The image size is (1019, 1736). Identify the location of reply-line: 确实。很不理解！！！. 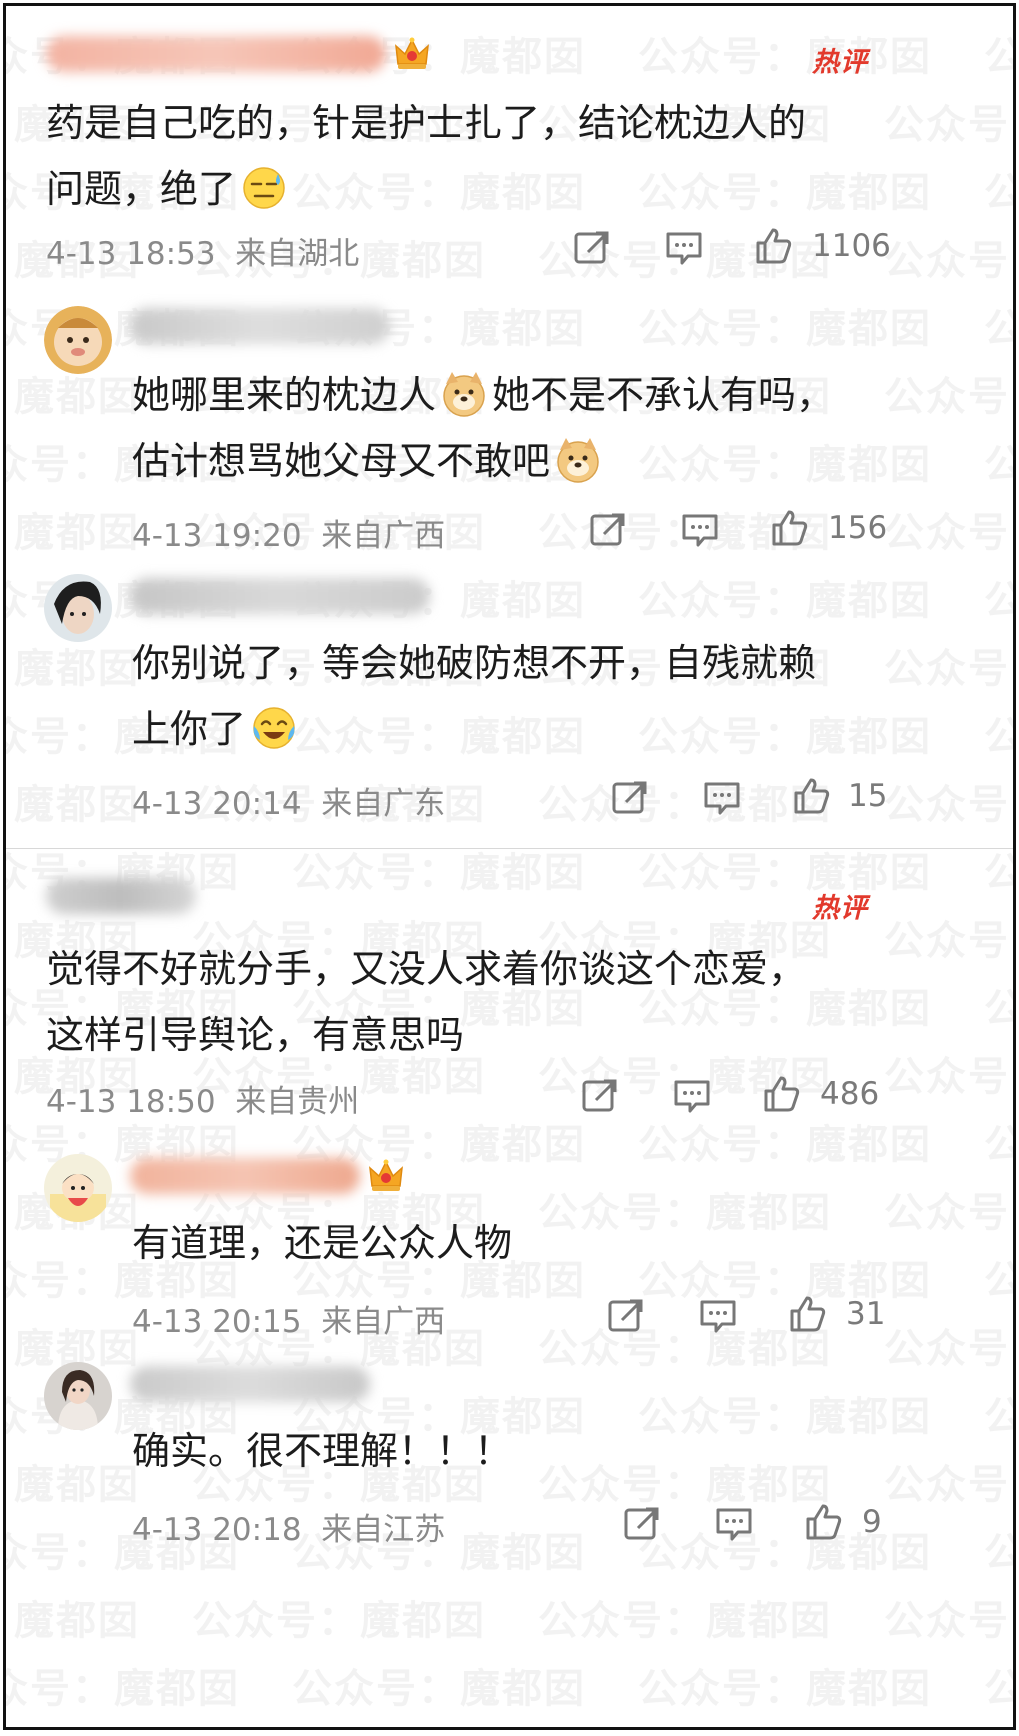
(322, 1451).